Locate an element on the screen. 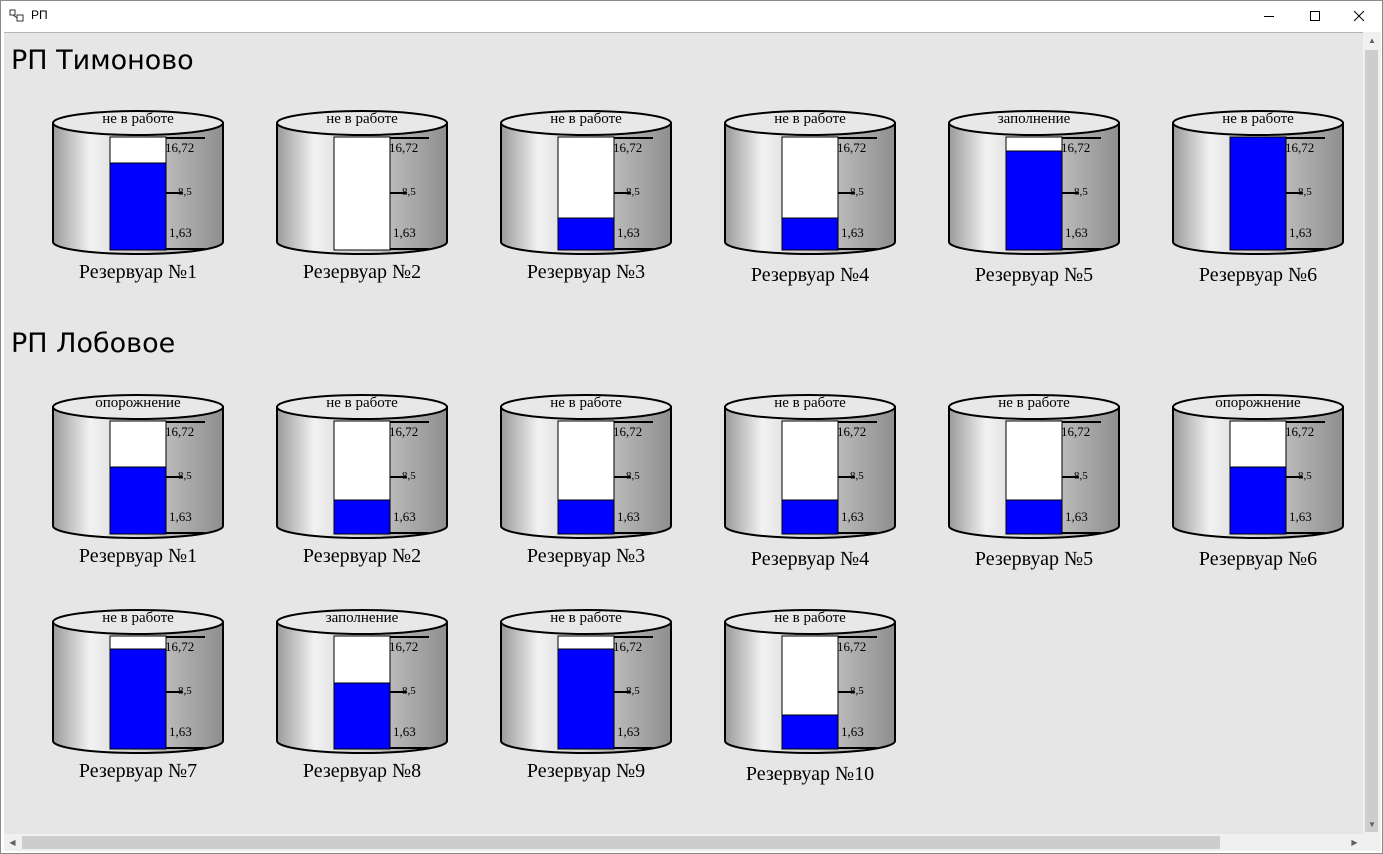 The image size is (1383, 854). level-gauge is located at coordinates (362, 193).